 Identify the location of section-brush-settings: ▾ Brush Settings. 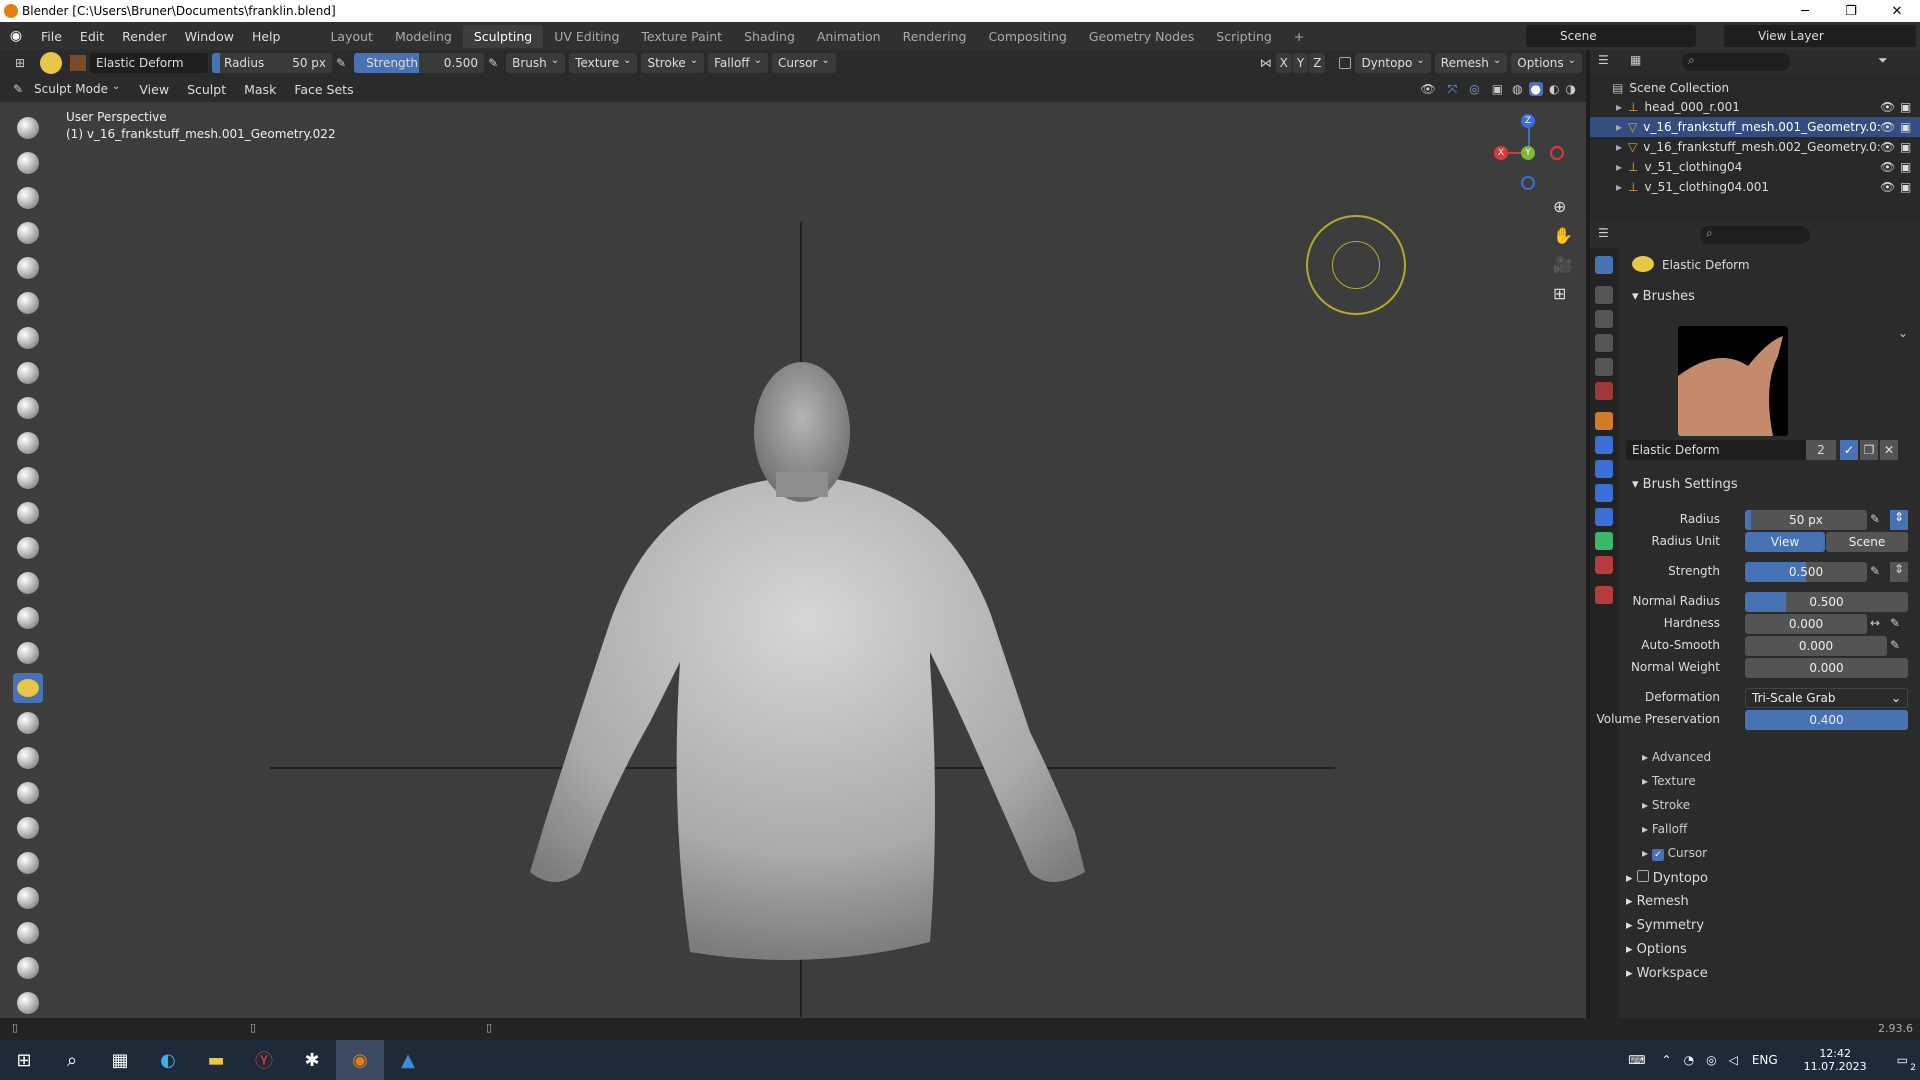
(1685, 484).